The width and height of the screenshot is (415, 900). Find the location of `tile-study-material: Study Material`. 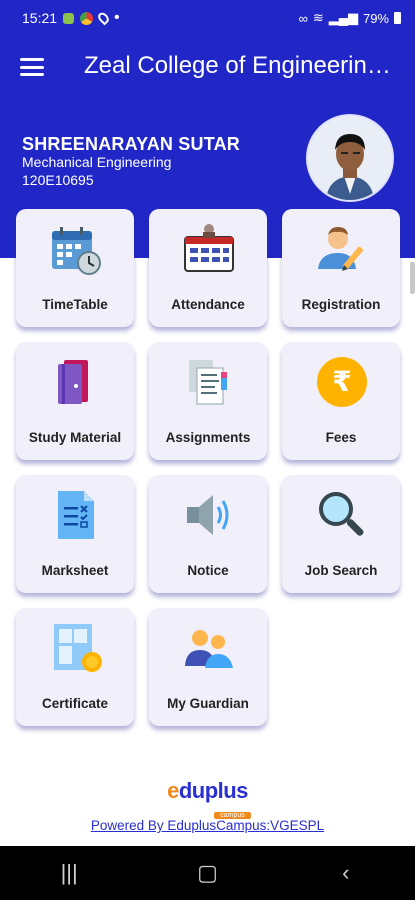

tile-study-material: Study Material is located at coordinates (75, 401).